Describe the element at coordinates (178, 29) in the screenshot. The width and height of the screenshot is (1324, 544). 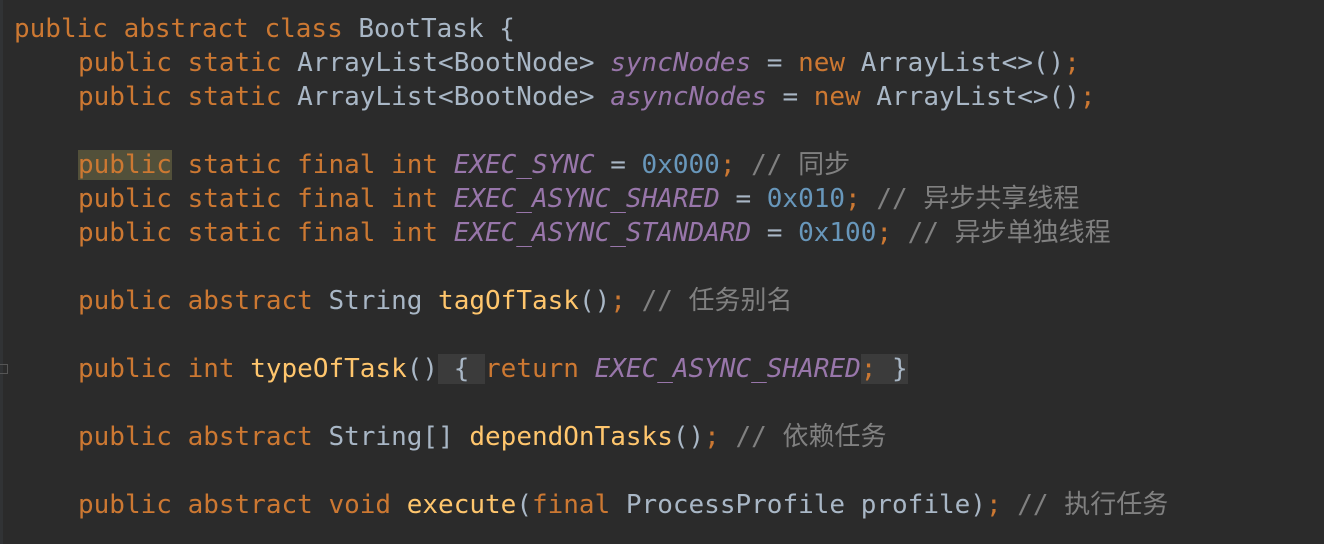
I see `keyword: public abstract class` at that location.